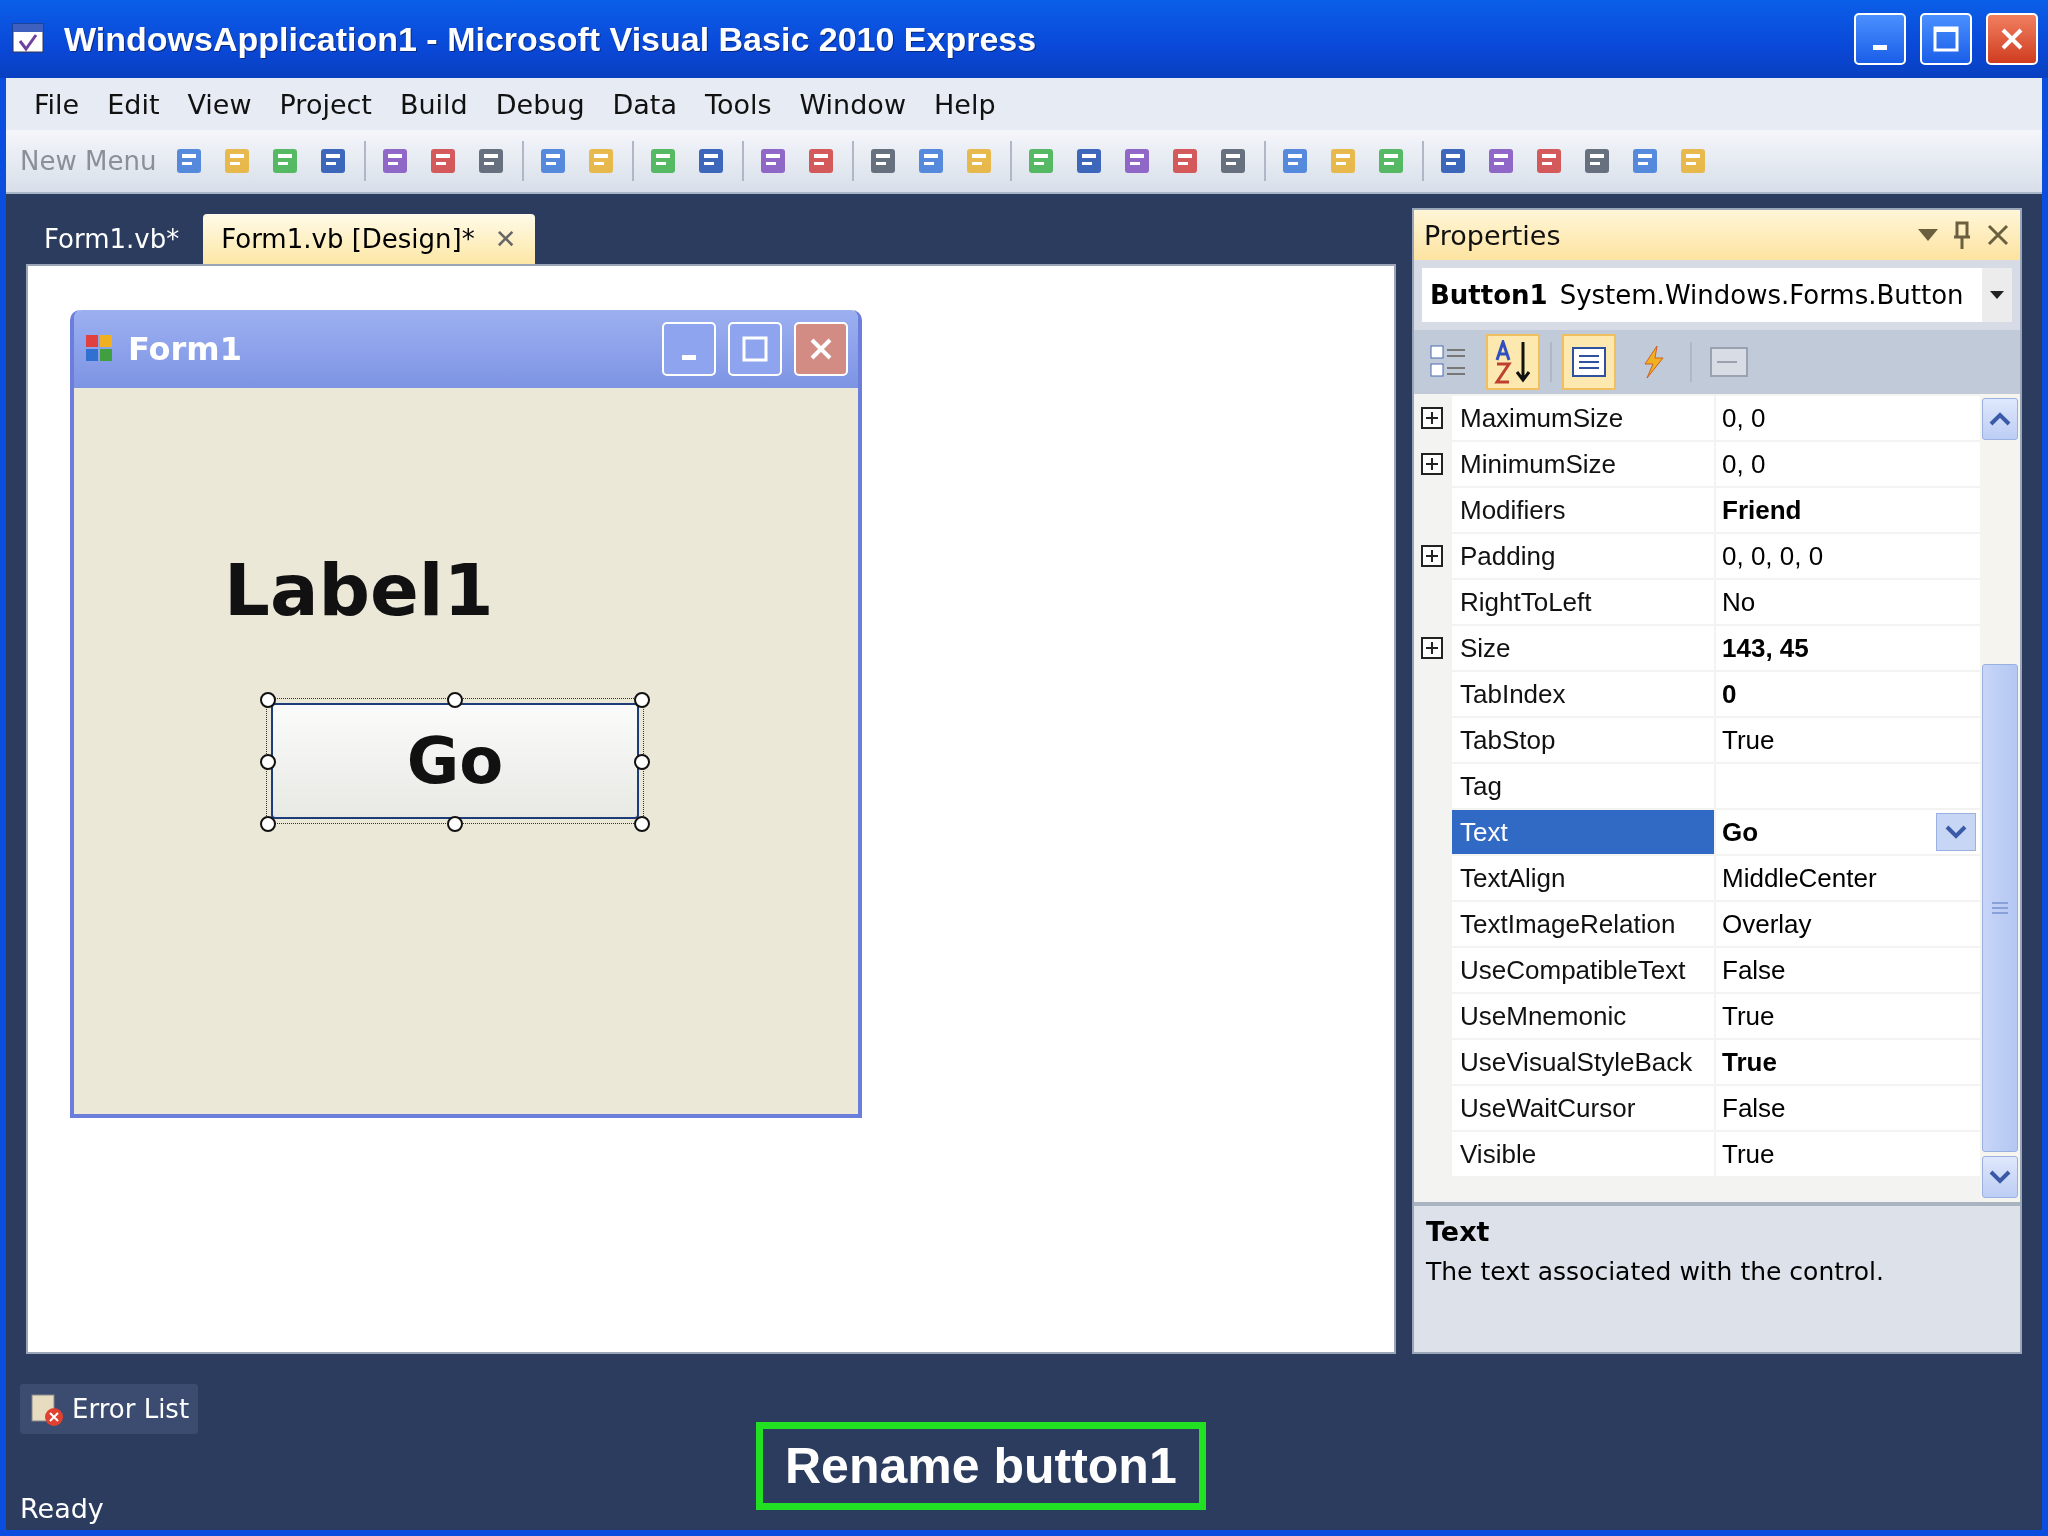  What do you see at coordinates (325, 104) in the screenshot?
I see `menu-item: Project` at bounding box center [325, 104].